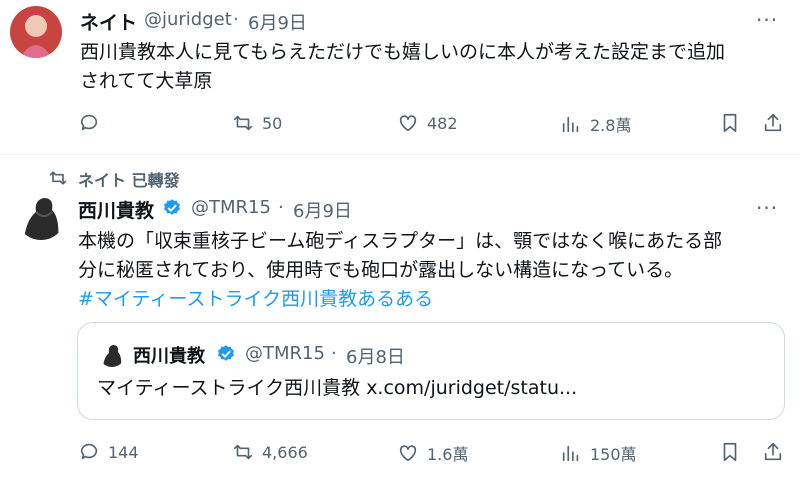 The image size is (800, 479). What do you see at coordinates (129, 179) in the screenshot?
I see `retweet-banner-label: ネイト 已轉發` at bounding box center [129, 179].